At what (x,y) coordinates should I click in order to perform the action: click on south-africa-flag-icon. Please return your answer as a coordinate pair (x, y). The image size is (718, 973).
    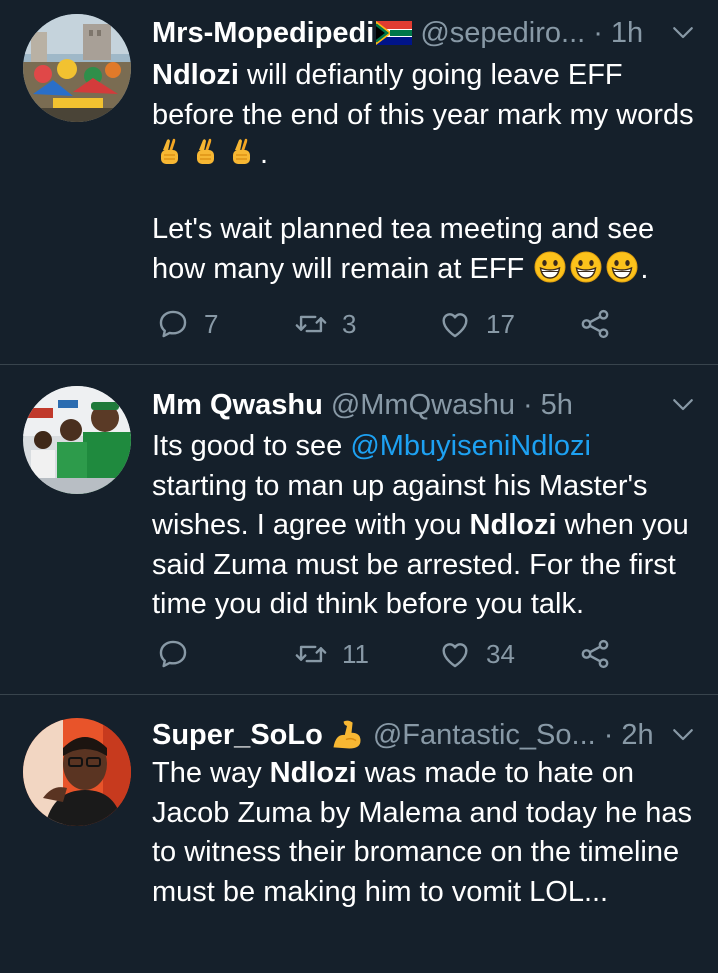
    Looking at the image, I should click on (394, 33).